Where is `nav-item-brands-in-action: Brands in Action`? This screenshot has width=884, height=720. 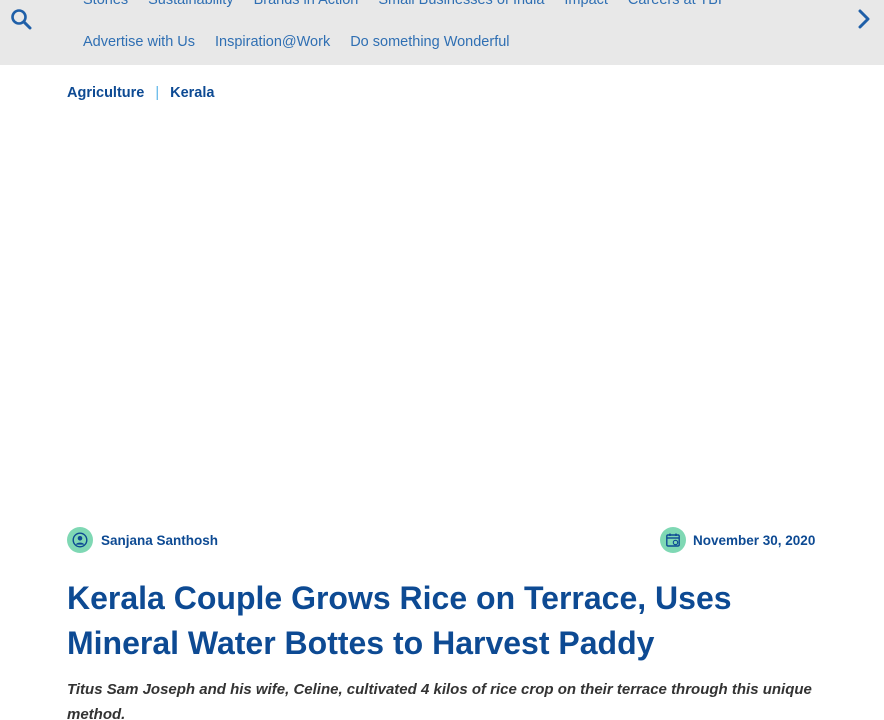
nav-item-brands-in-action: Brands in Action is located at coordinates (306, 4).